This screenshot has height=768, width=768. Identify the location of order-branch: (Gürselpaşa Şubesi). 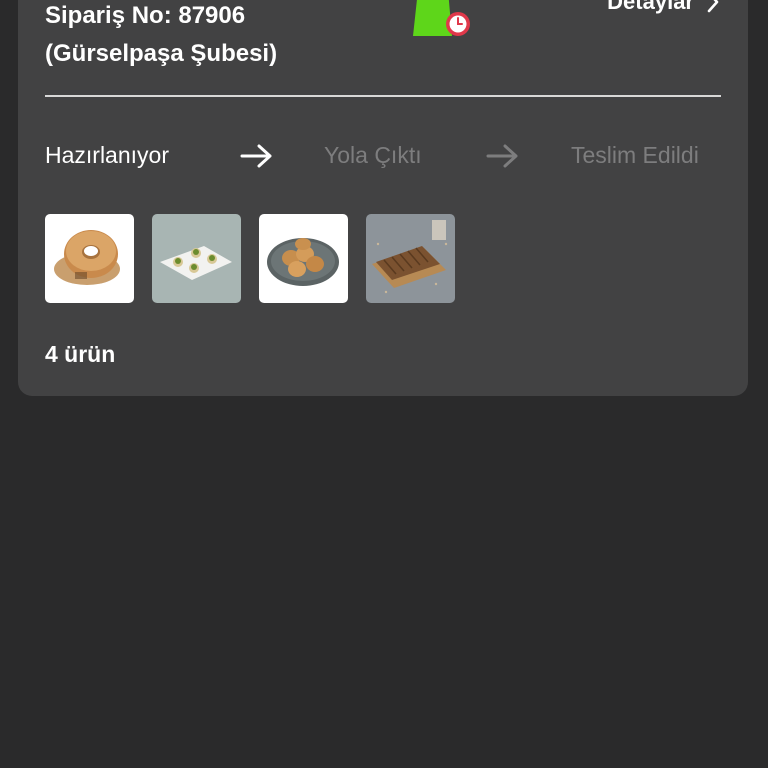
(161, 53).